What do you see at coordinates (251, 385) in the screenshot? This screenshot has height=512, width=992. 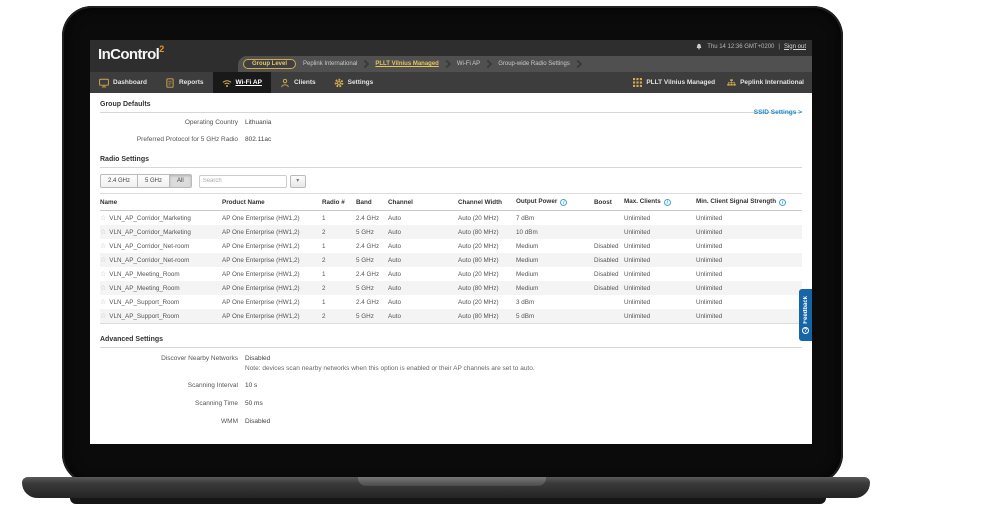 I see `field-value: 10 s` at bounding box center [251, 385].